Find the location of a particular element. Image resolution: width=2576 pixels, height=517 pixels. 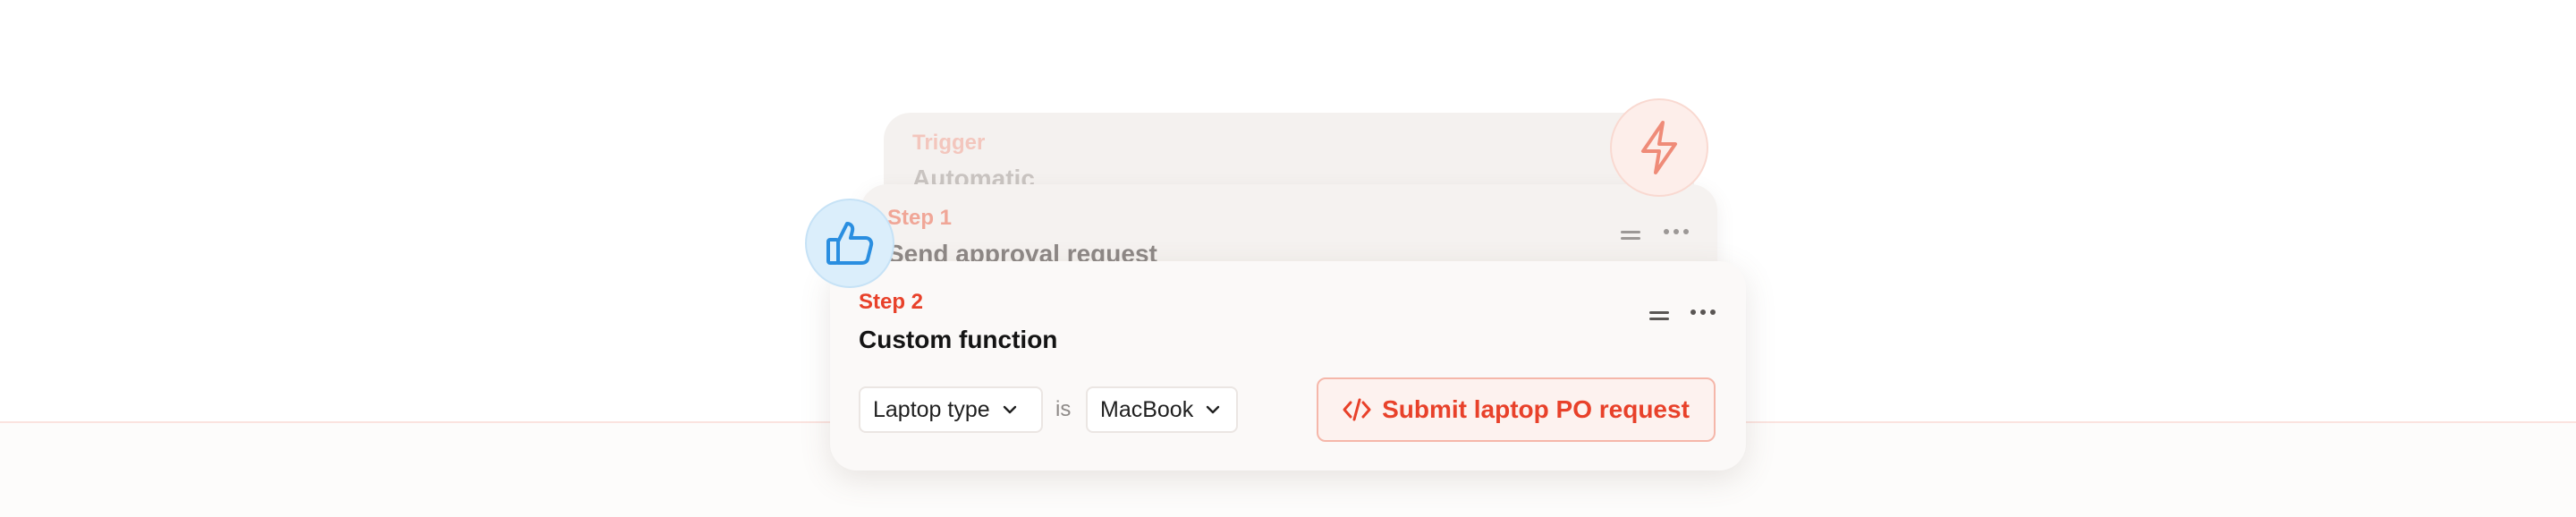

condition-field-value: Laptop type is located at coordinates (931, 409).